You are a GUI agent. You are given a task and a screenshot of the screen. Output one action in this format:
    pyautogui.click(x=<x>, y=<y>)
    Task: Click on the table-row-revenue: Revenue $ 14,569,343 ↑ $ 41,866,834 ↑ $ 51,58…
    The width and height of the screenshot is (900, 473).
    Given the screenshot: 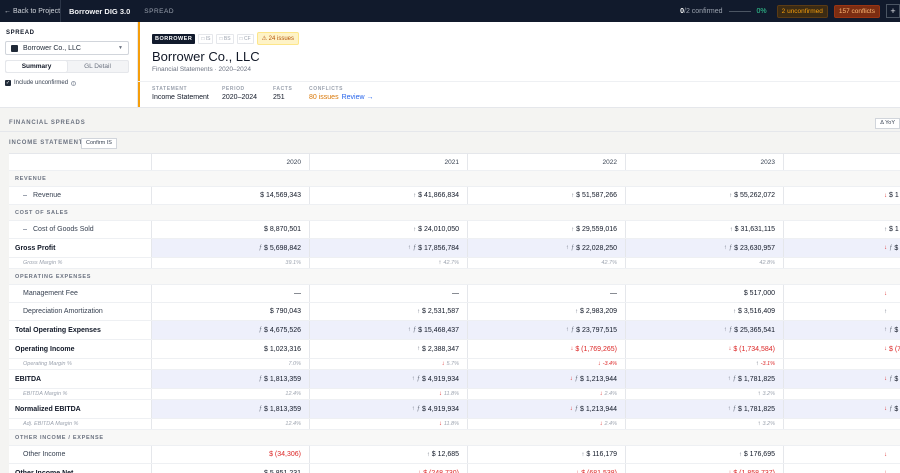 What is the action you would take?
    pyautogui.click(x=454, y=196)
    